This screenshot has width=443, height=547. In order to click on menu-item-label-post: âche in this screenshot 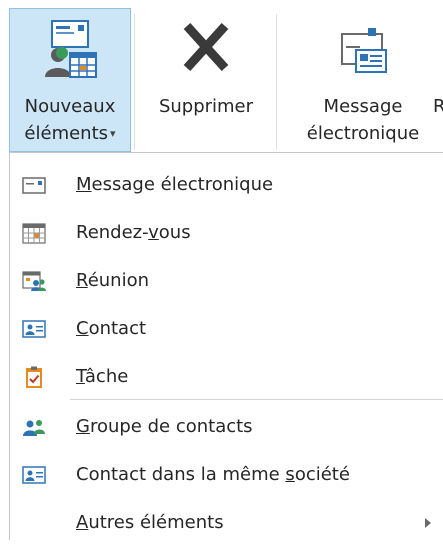, I will do `click(106, 376)`.